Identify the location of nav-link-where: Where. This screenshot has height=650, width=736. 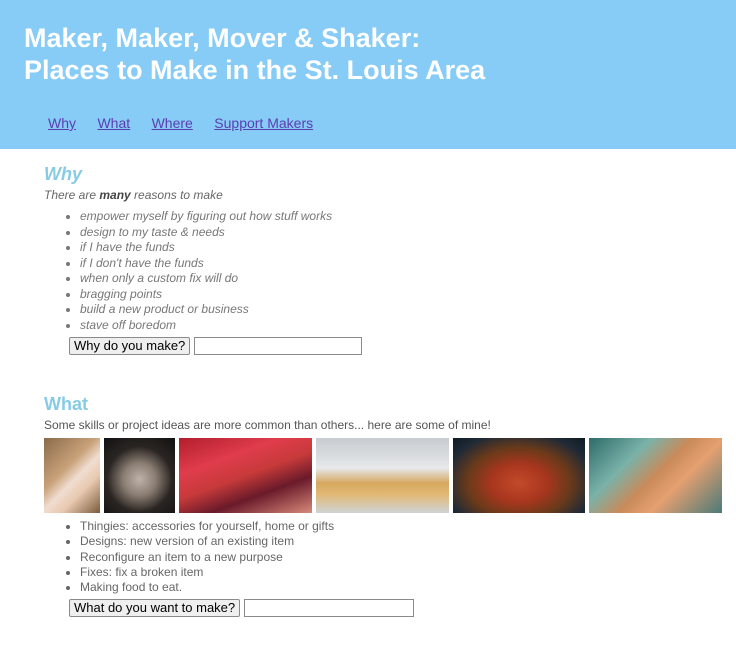
(172, 123).